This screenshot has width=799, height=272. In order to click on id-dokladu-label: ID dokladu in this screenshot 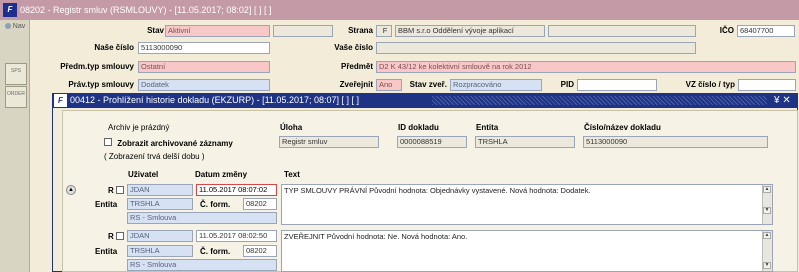, I will do `click(418, 127)`.